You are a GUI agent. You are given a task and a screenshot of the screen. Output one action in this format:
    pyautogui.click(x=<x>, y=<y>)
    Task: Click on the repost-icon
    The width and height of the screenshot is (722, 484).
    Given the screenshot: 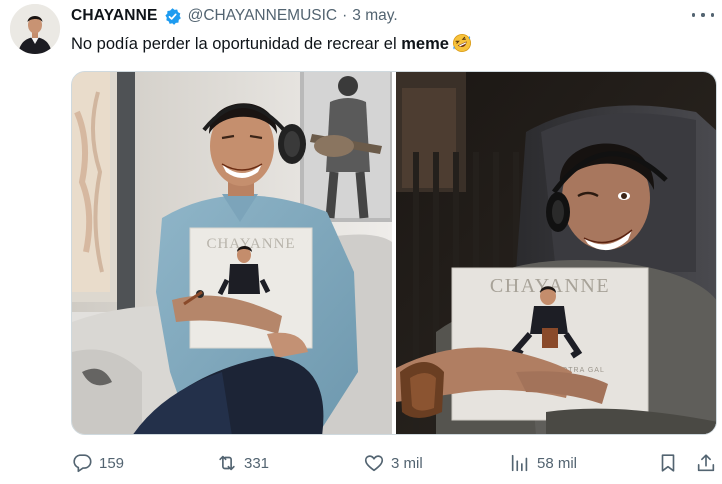 What is the action you would take?
    pyautogui.click(x=227, y=463)
    